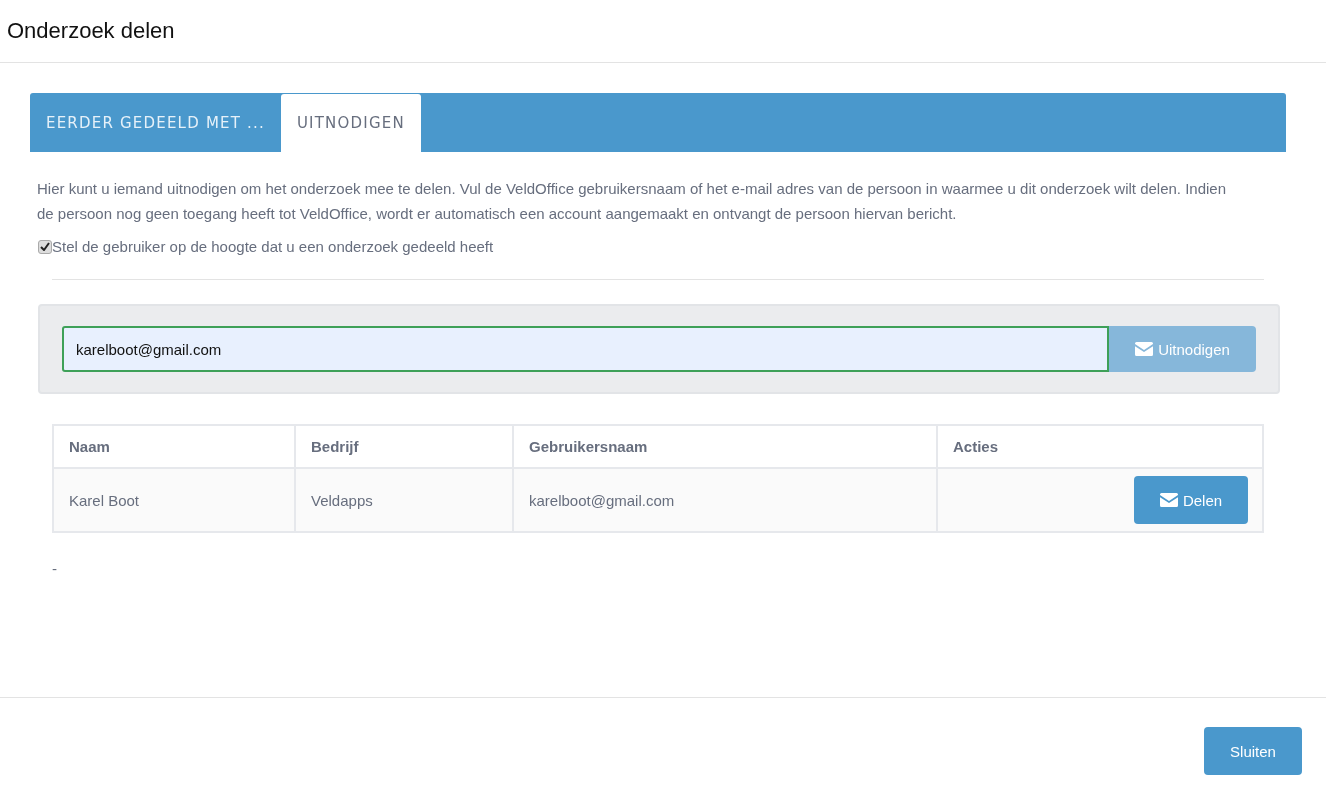 Image resolution: width=1326 pixels, height=790 pixels. Describe the element at coordinates (1253, 751) in the screenshot. I see `close-button: Sluiten` at that location.